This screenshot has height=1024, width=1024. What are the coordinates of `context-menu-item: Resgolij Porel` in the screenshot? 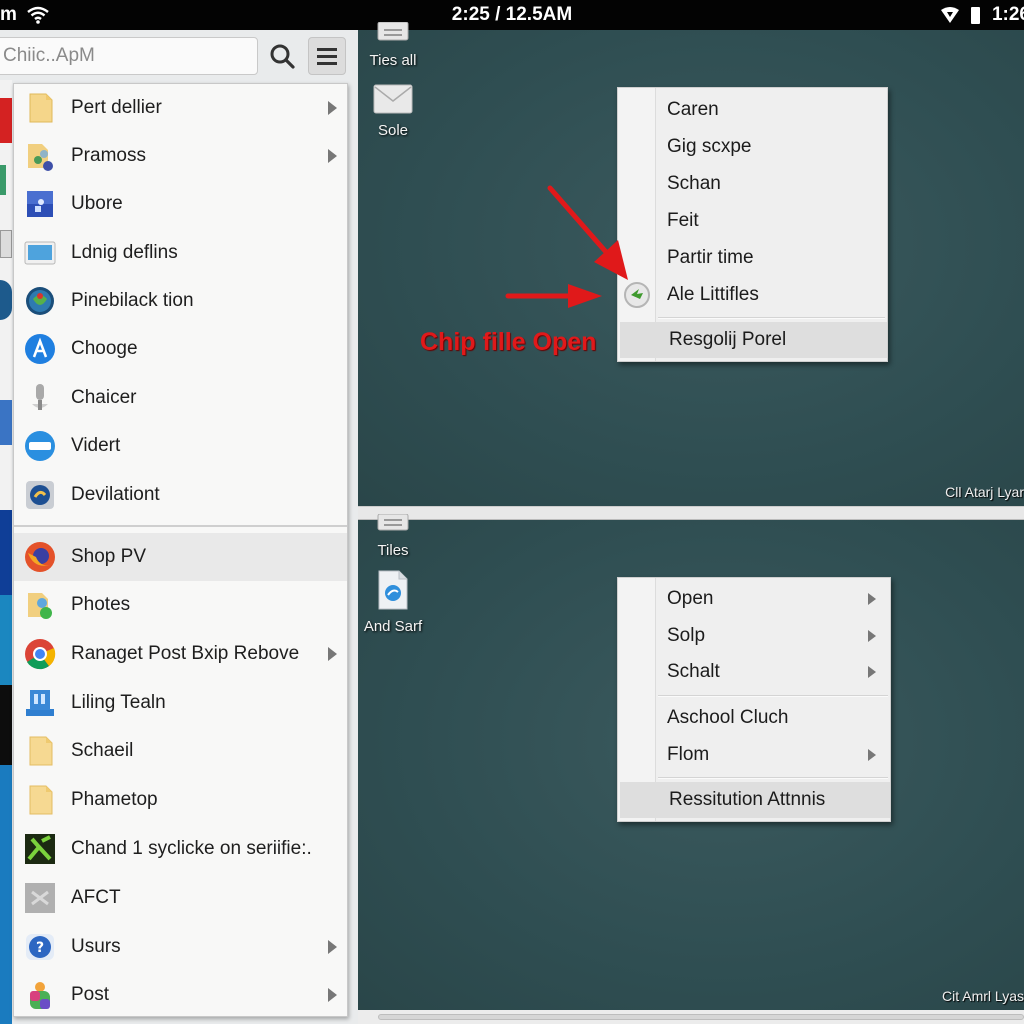 It's located at (753, 340).